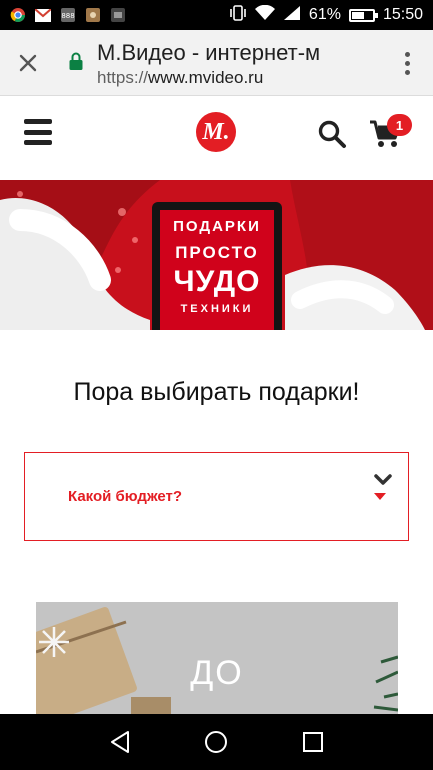  Describe the element at coordinates (324, 14) in the screenshot. I see `battery-percent: 61%` at that location.